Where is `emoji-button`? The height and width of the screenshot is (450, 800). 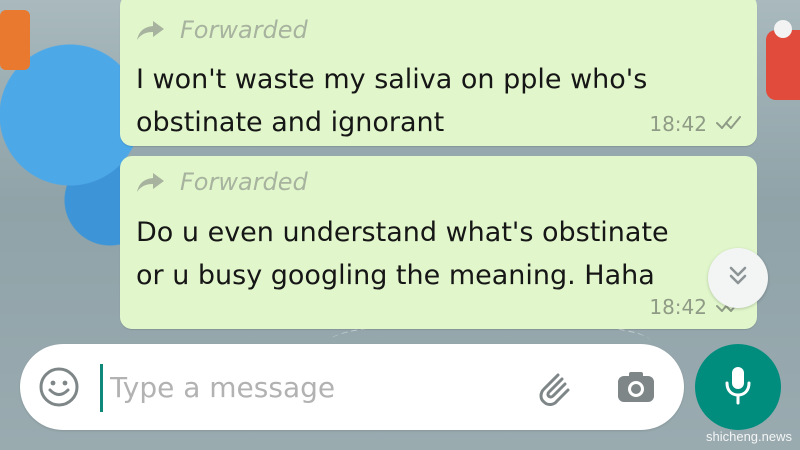 emoji-button is located at coordinates (59, 387).